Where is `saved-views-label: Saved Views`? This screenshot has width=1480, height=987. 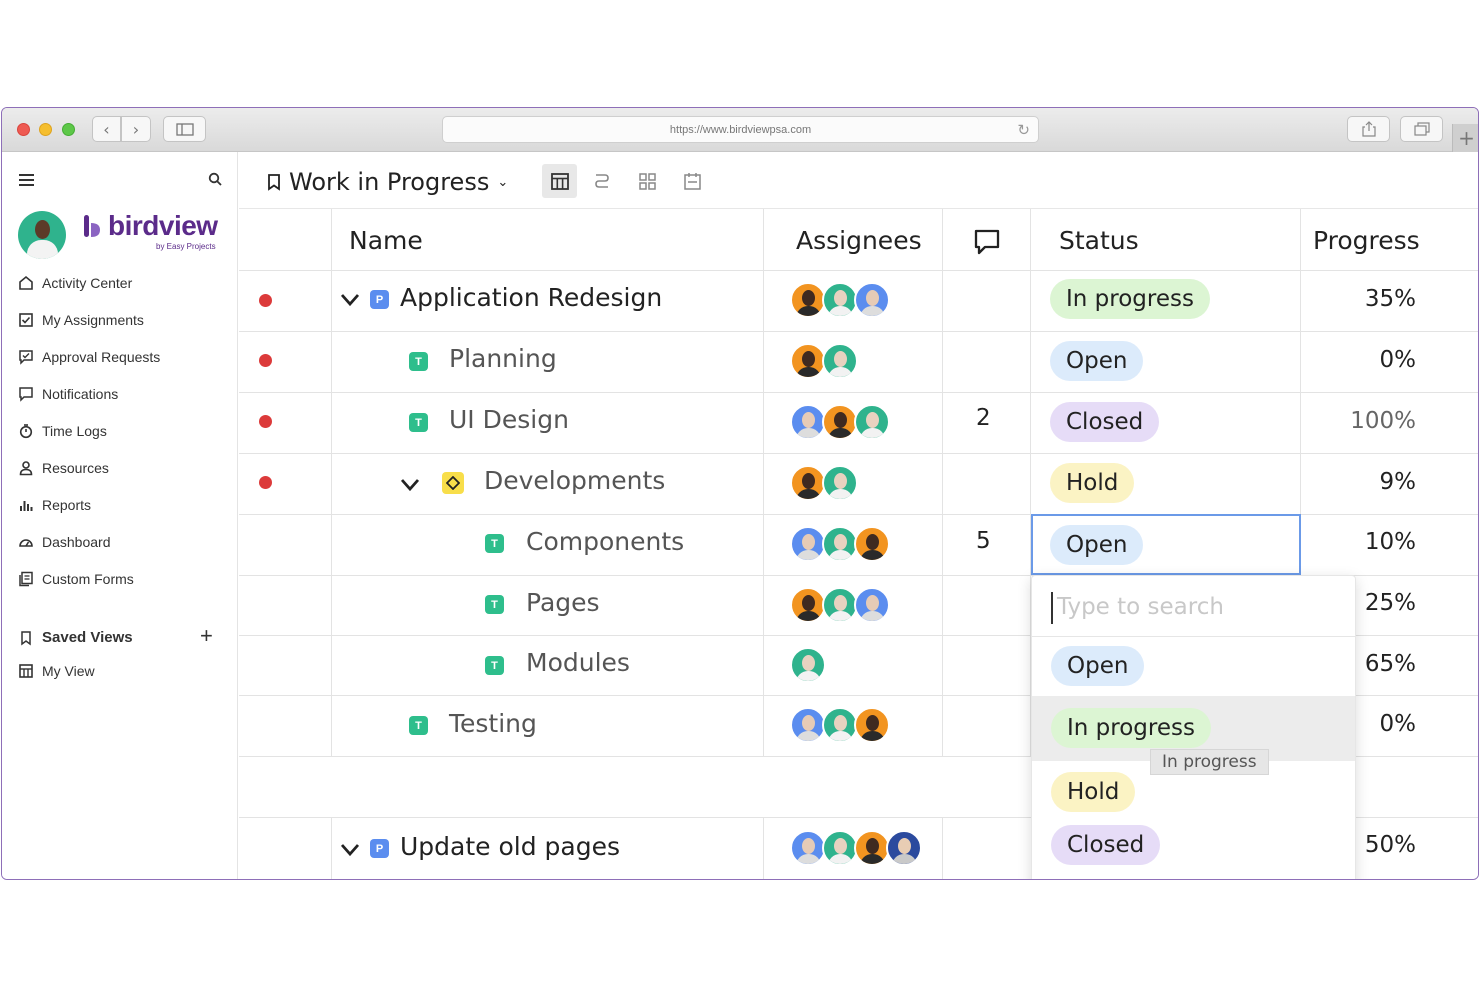 saved-views-label: Saved Views is located at coordinates (87, 637).